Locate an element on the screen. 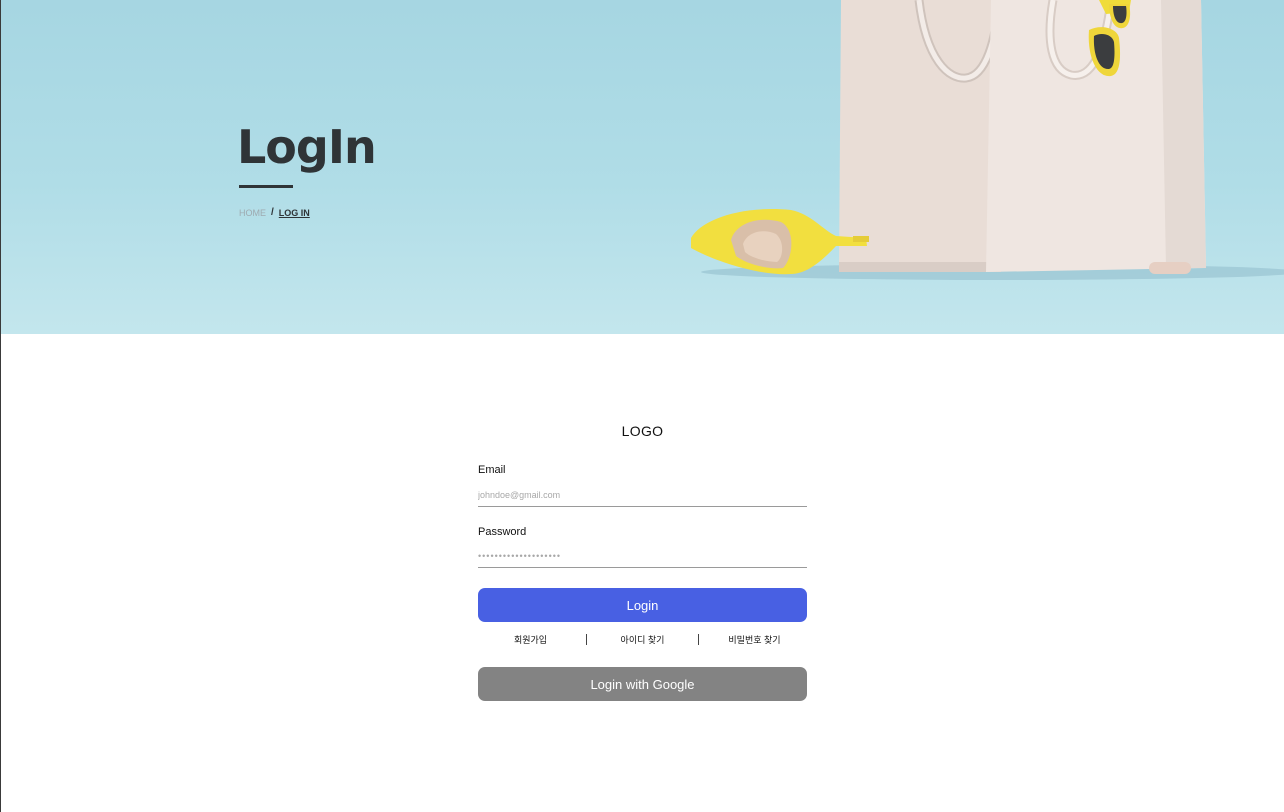  find-password-link: 비밀번호 찾기 is located at coordinates (754, 639).